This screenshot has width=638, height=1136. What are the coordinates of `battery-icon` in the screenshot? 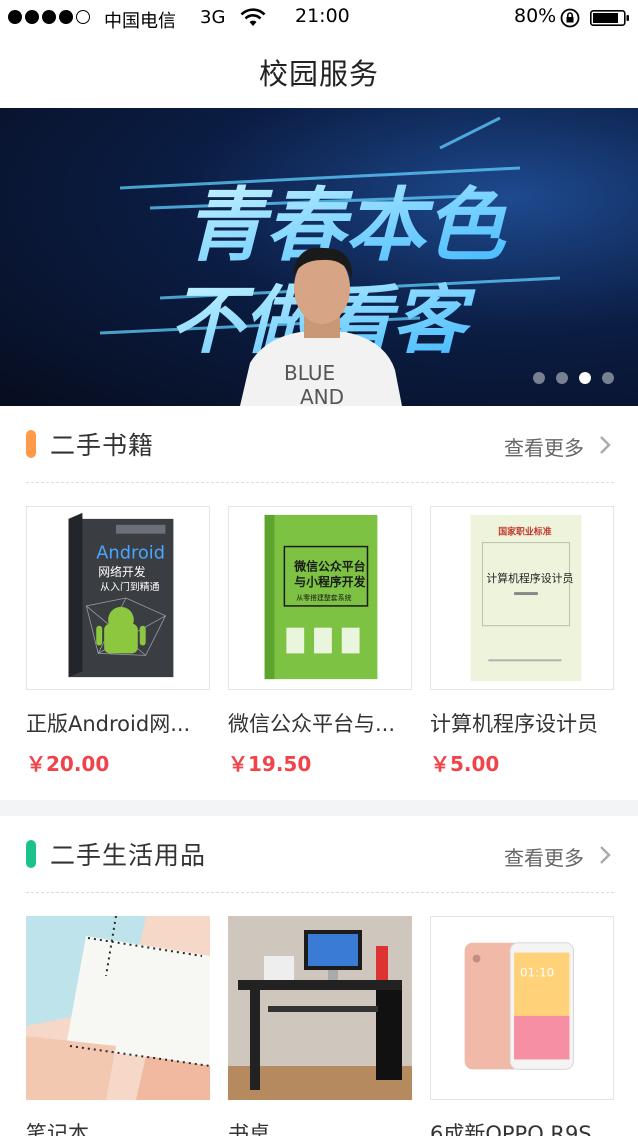 It's located at (609, 18).